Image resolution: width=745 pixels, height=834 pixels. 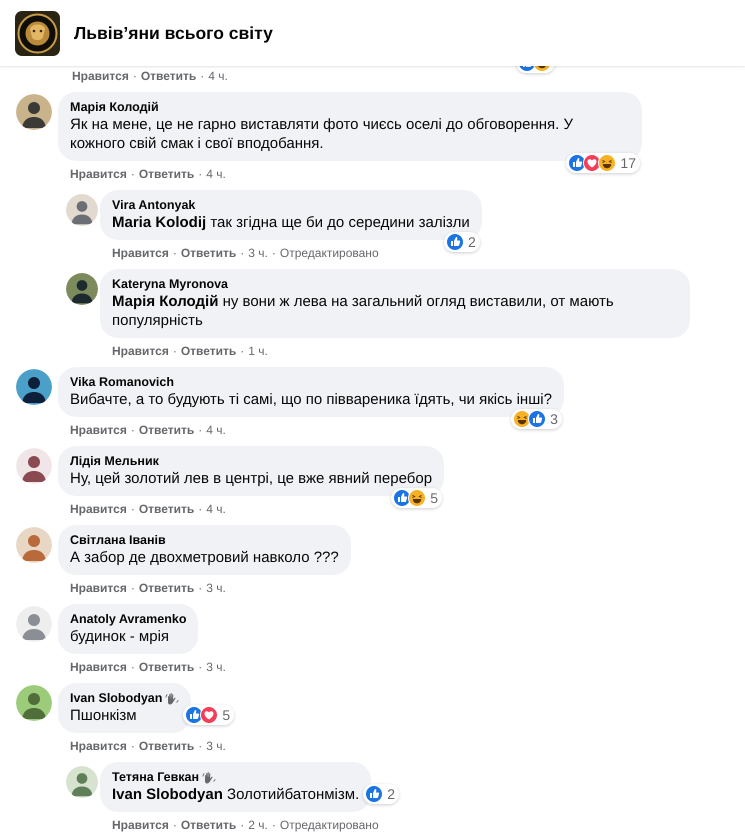 I want to click on reactions-badge: 3, so click(x=536, y=419).